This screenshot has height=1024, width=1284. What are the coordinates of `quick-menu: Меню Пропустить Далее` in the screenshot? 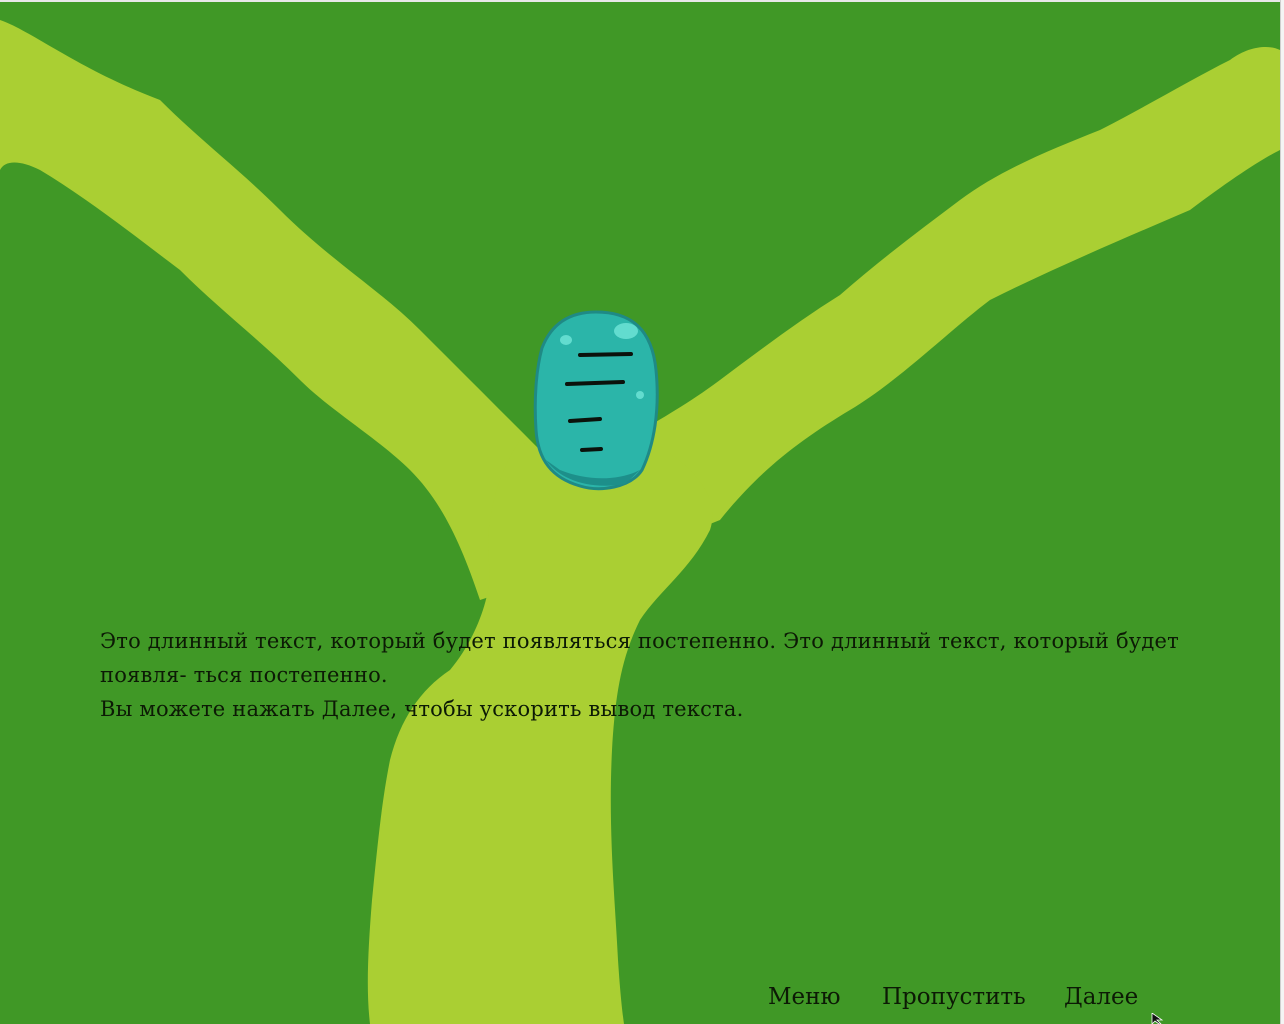 It's located at (640, 1000).